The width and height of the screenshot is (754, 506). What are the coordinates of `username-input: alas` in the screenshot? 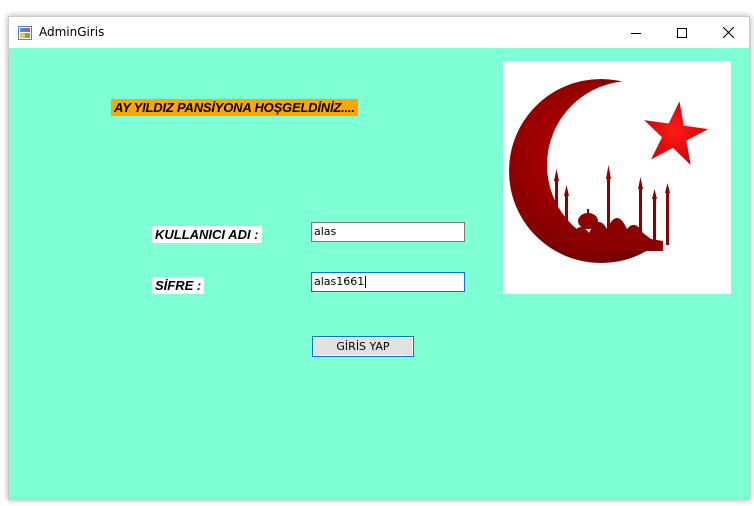 It's located at (388, 232).